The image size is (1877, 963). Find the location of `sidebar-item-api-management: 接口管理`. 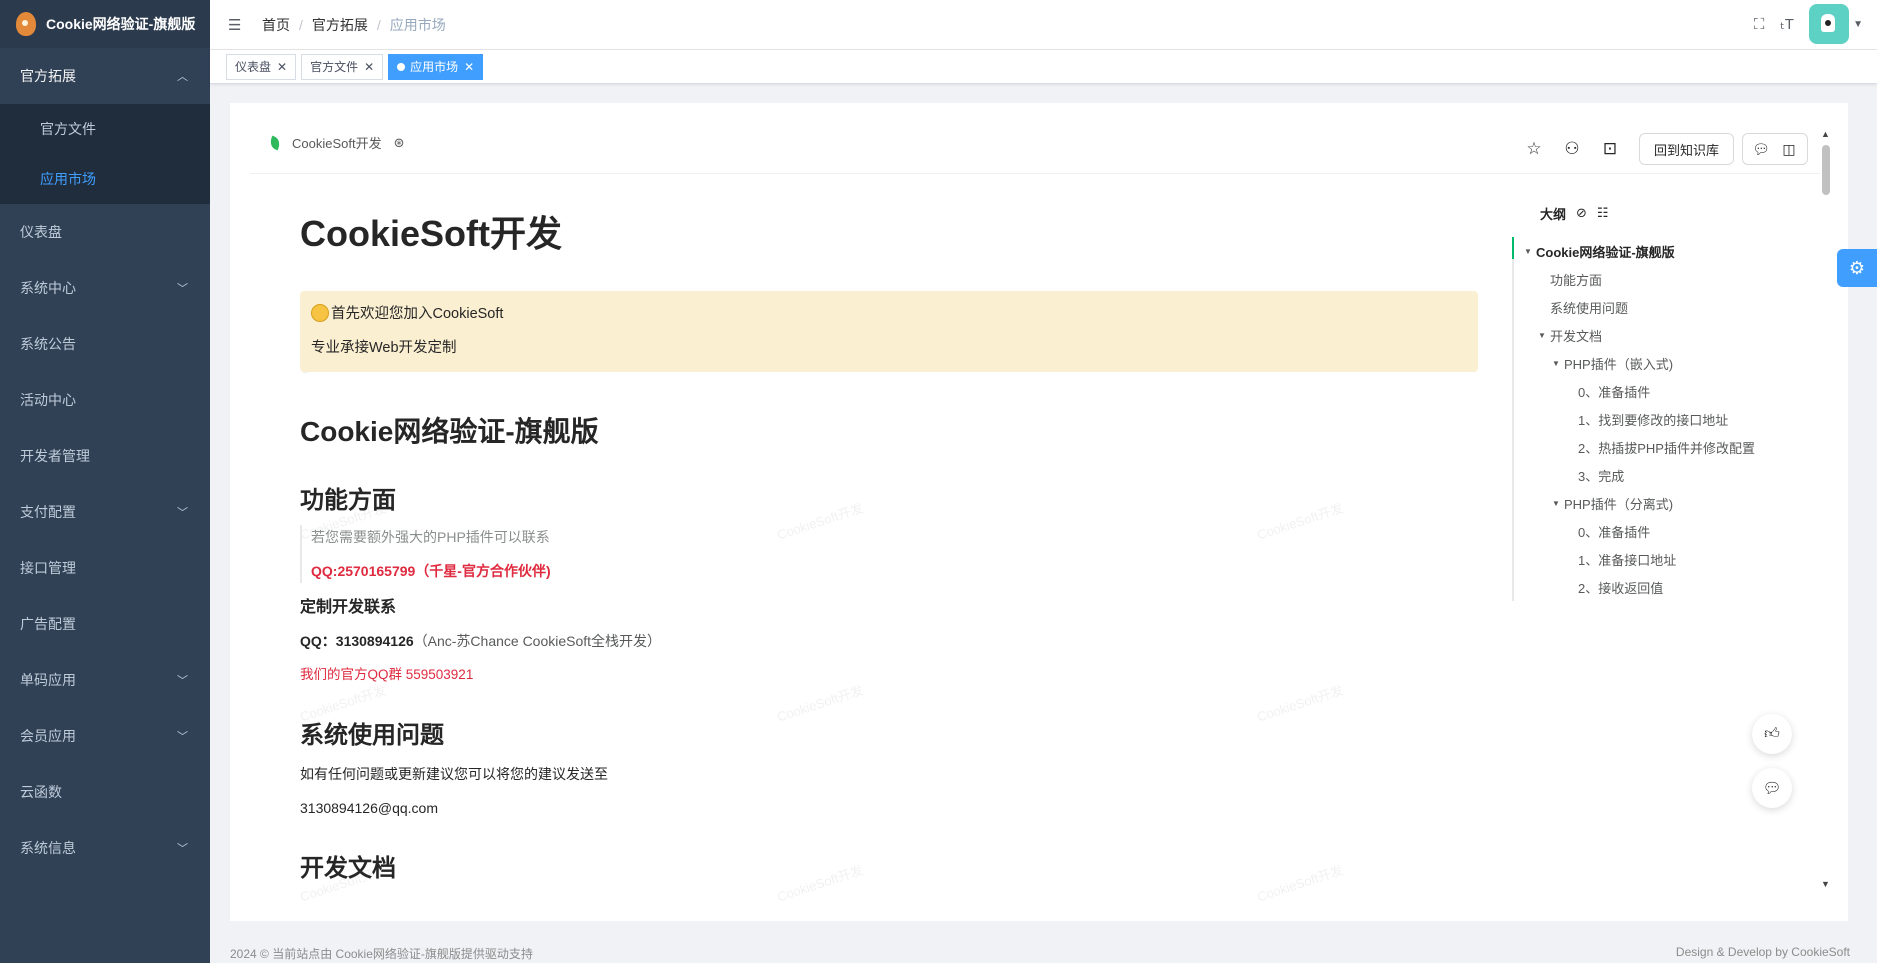

sidebar-item-api-management: 接口管理 is located at coordinates (105, 568).